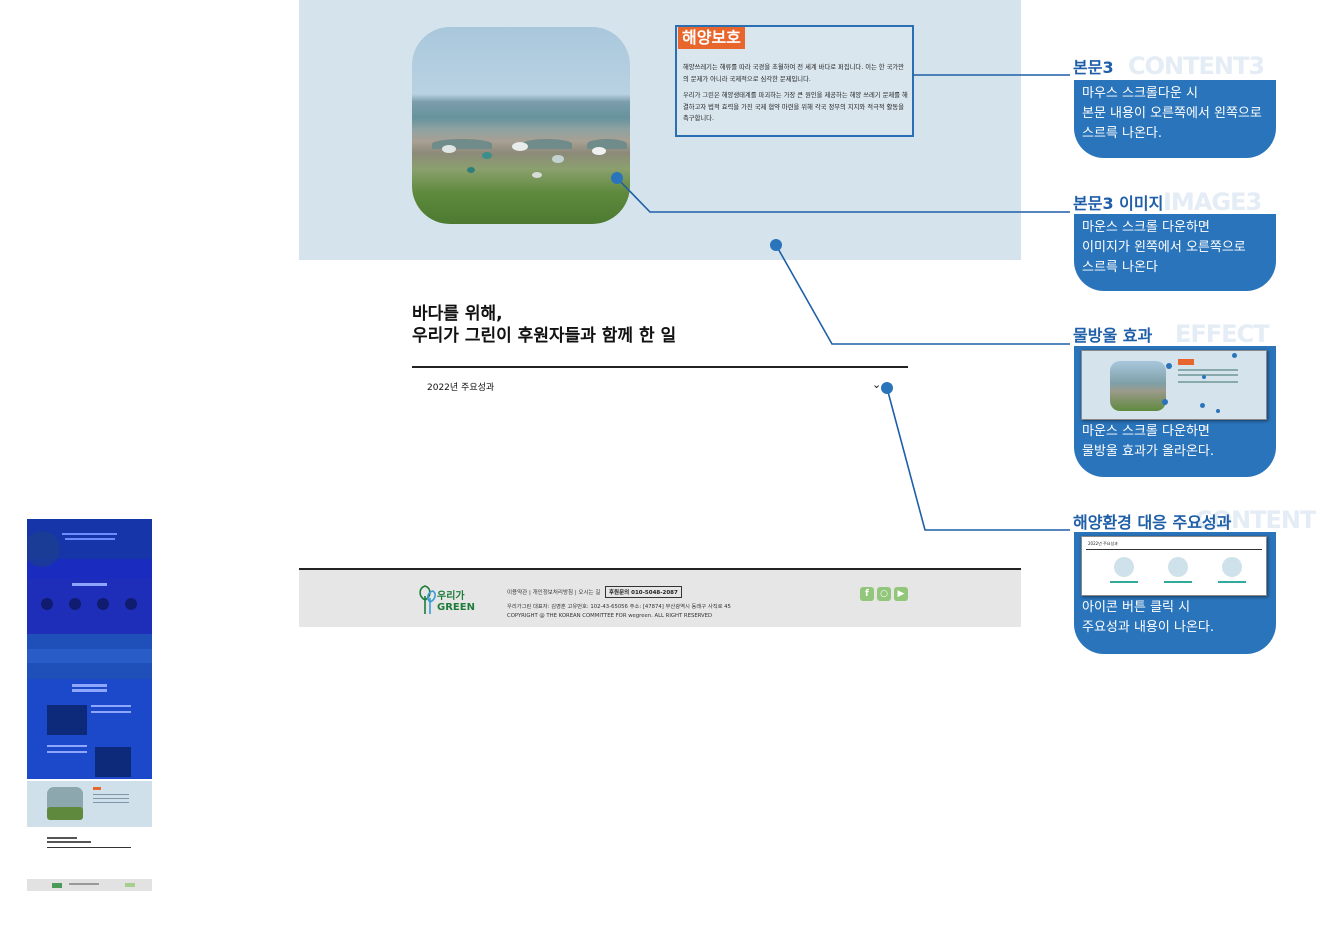 This screenshot has height=933, width=1320. I want to click on annotation-ghost-text: IMAGE3, so click(1212, 202).